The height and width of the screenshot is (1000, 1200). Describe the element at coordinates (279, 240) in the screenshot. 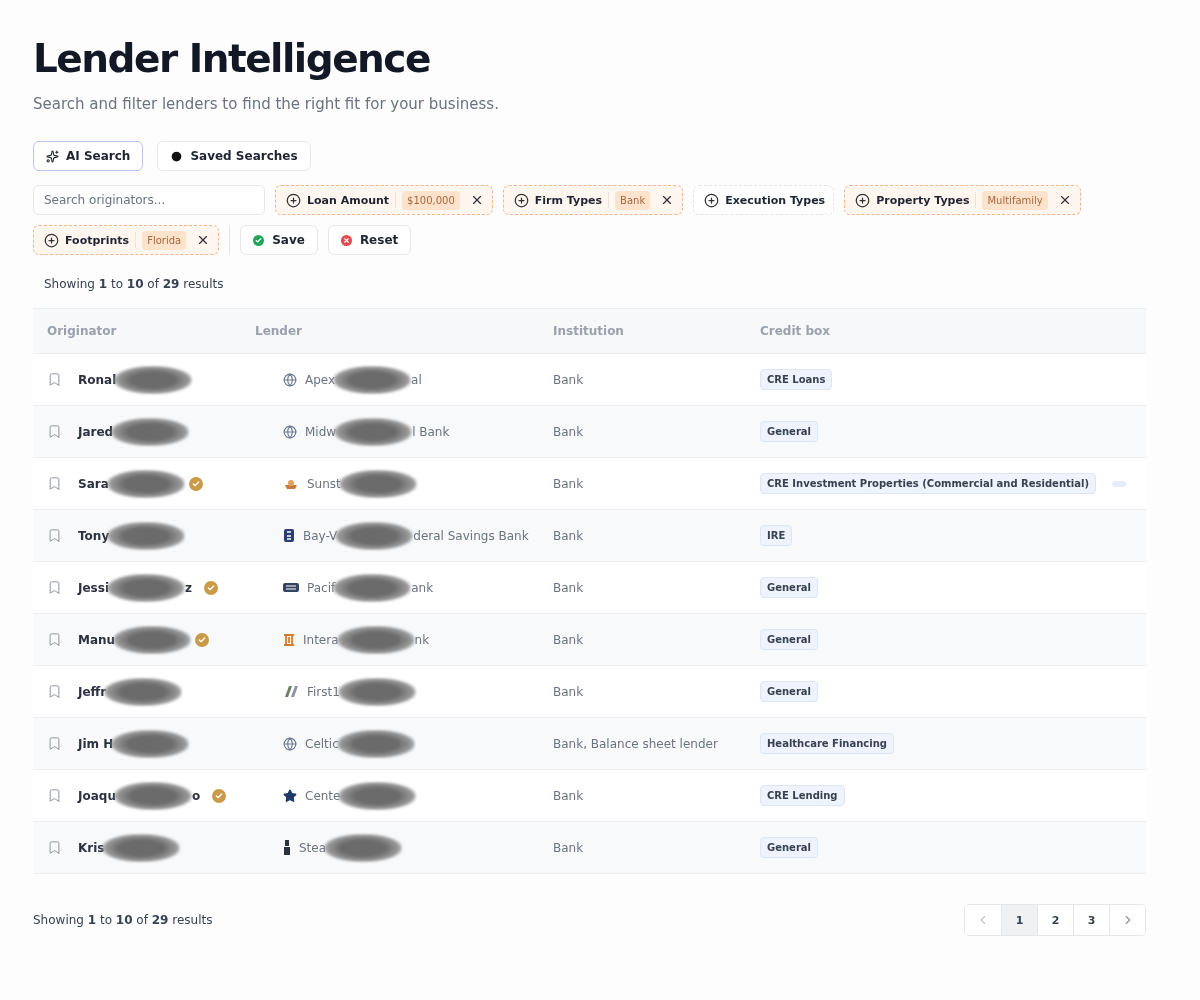

I see `save-button: Save` at that location.